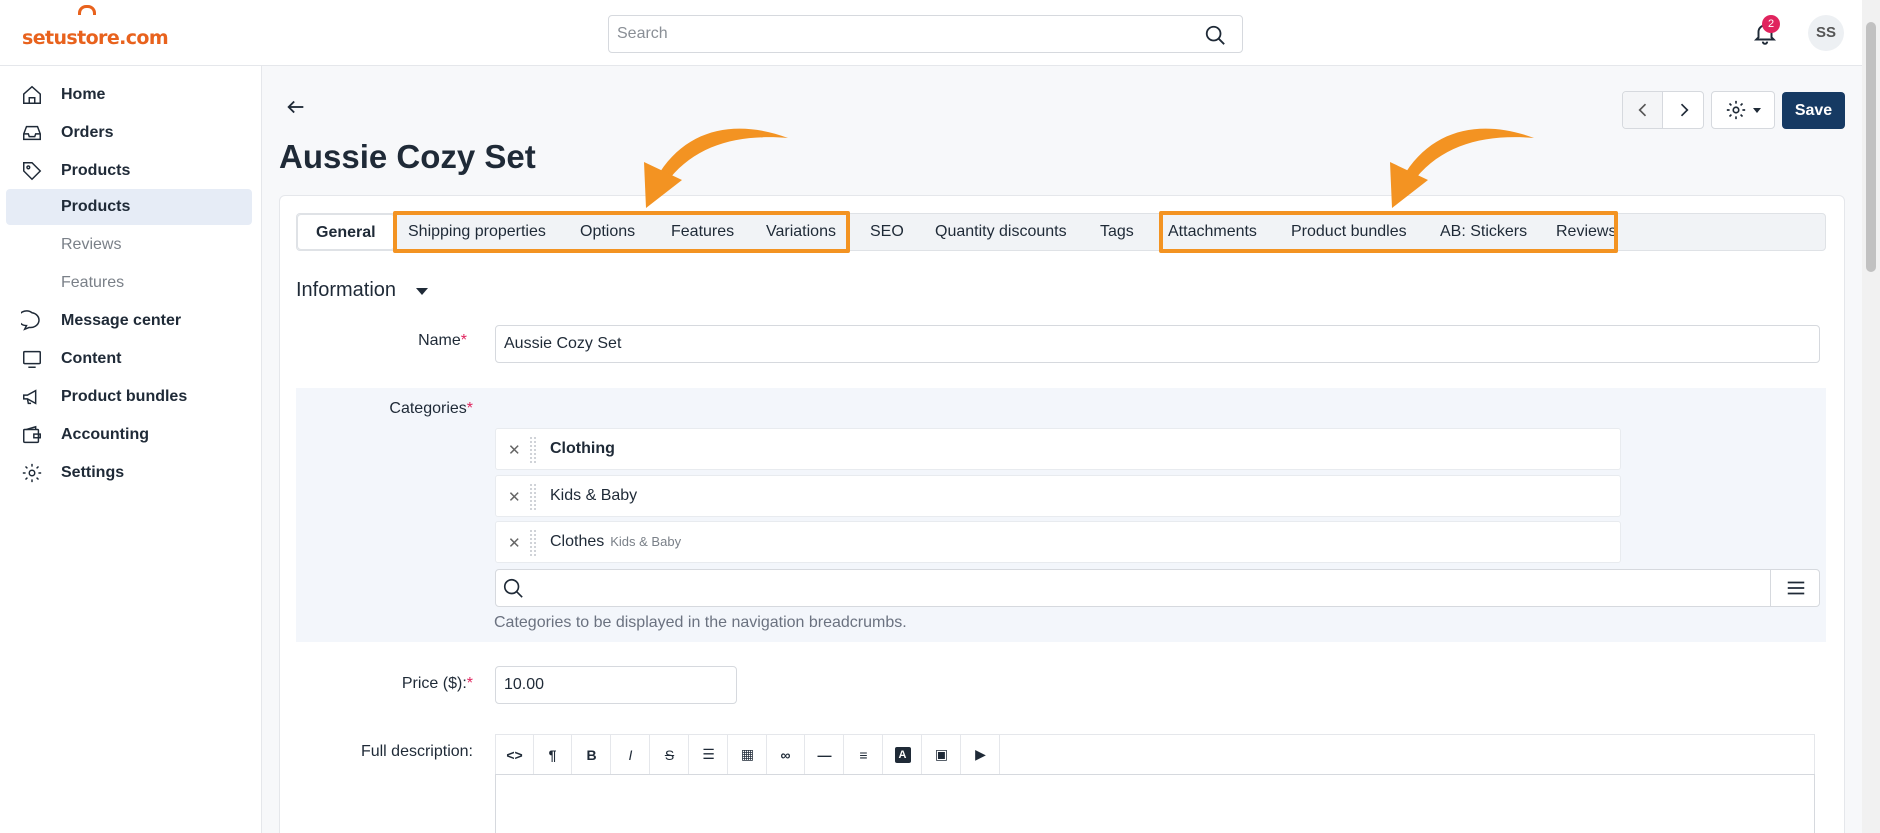 The width and height of the screenshot is (1880, 833). What do you see at coordinates (1155, 754) in the screenshot?
I see `editor-toolbar: <> ¶ B I S ☰ ▦ ∞ — ≡ A ▣ ▶` at bounding box center [1155, 754].